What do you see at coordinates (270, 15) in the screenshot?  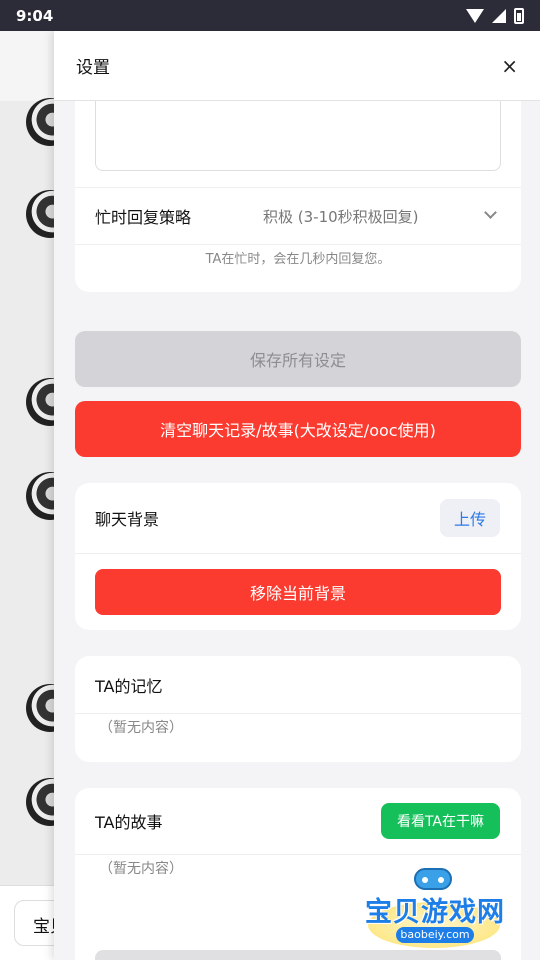 I see `status-bar: 9:04` at bounding box center [270, 15].